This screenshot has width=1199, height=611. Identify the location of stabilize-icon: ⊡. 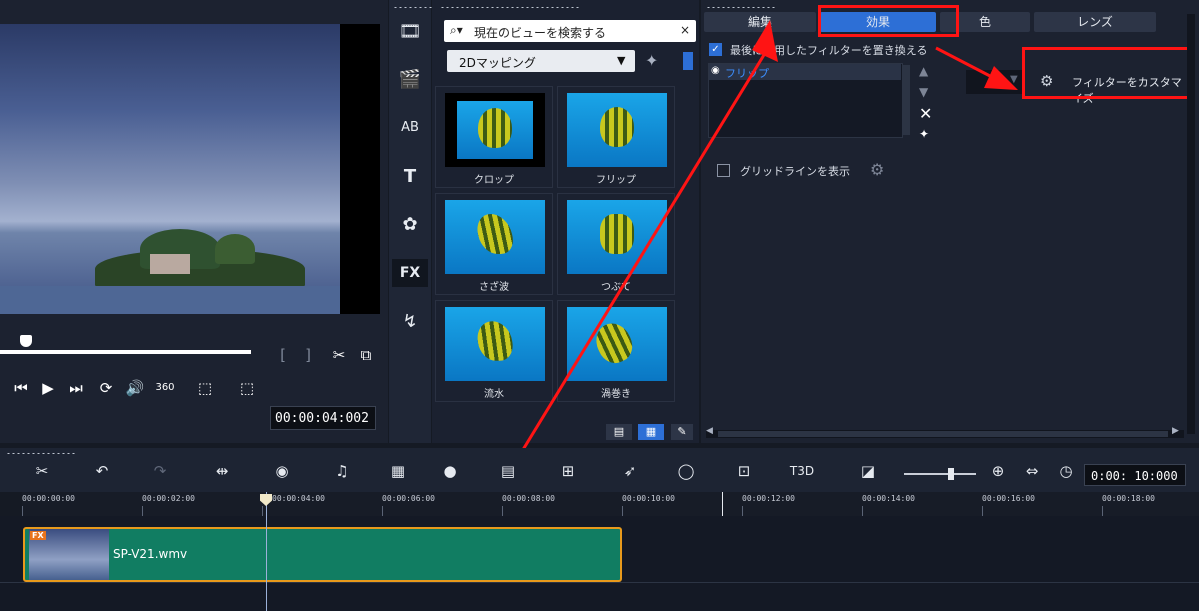
(744, 471).